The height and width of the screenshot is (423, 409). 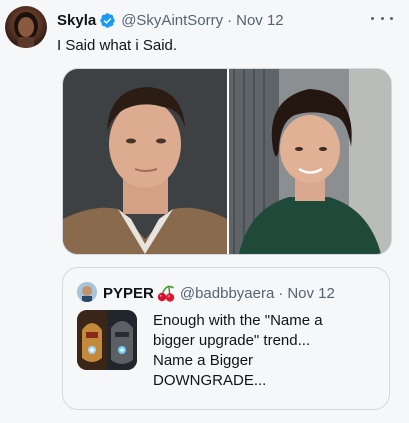 What do you see at coordinates (92, 340) in the screenshot?
I see `quoted-media-left` at bounding box center [92, 340].